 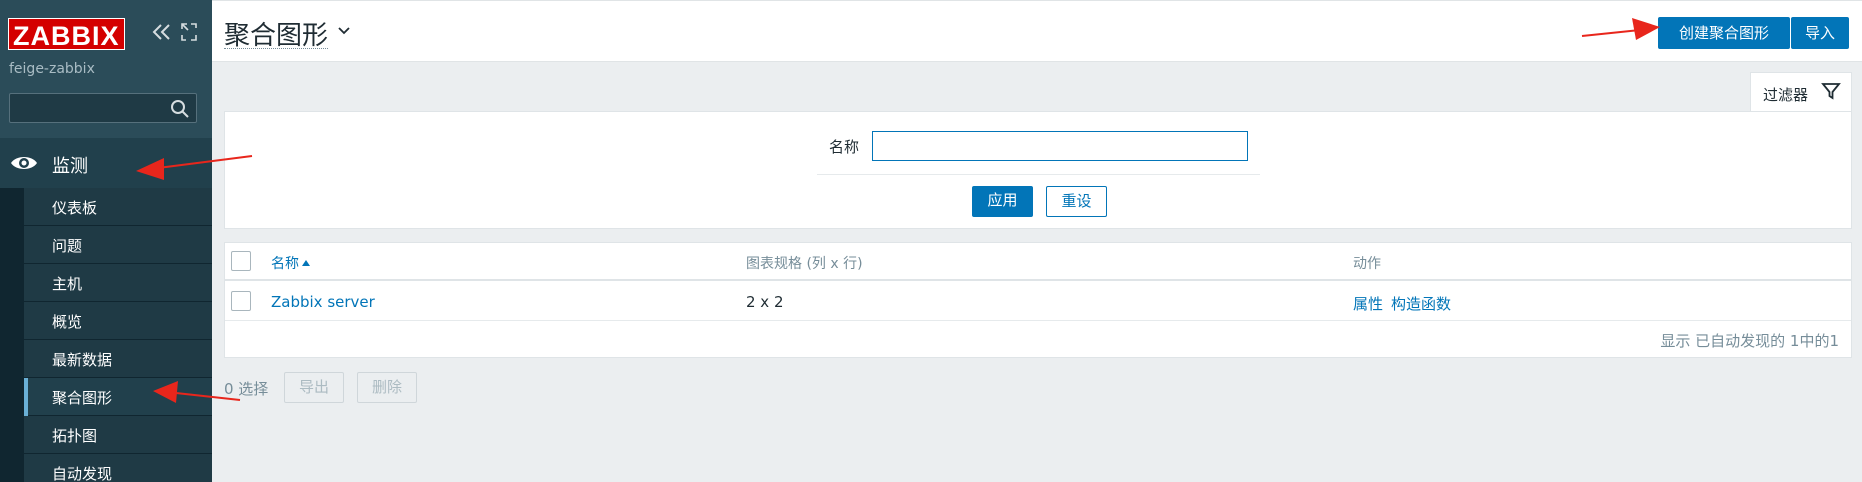 I want to click on sidebar-item-screens: 聚合图形, so click(x=118, y=397).